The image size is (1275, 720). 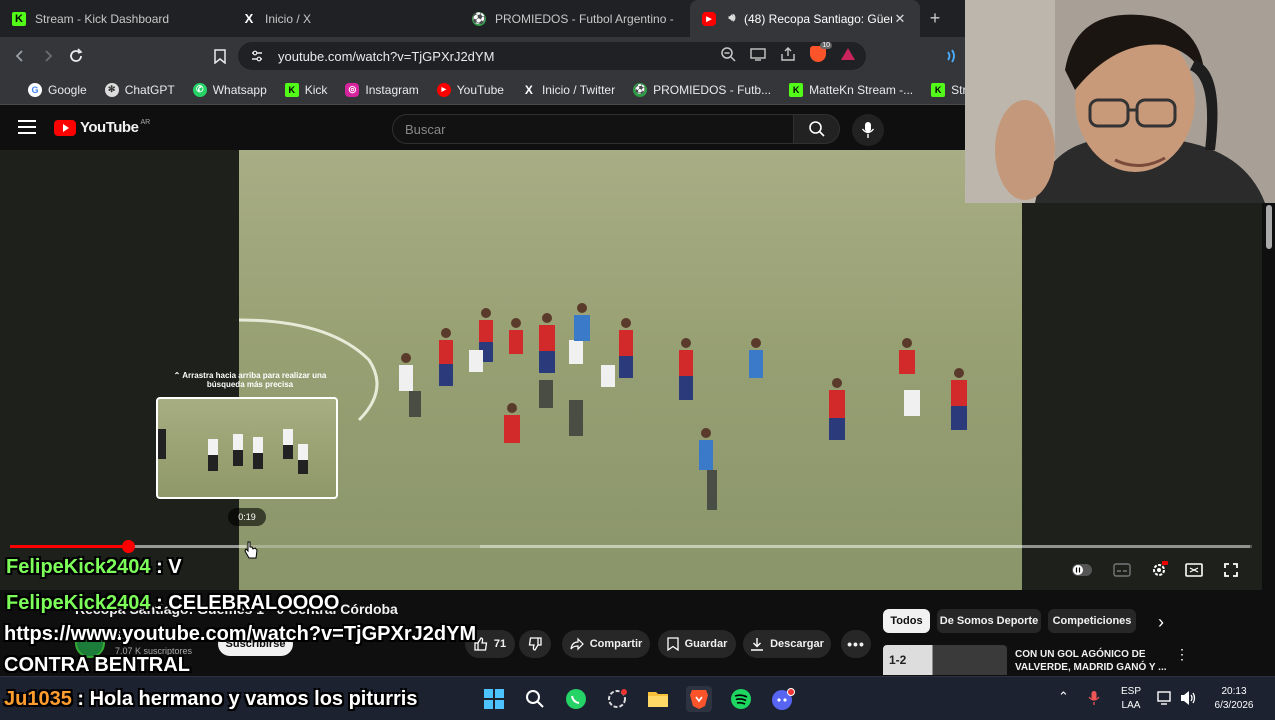 I want to click on reload-button, so click(x=76, y=56).